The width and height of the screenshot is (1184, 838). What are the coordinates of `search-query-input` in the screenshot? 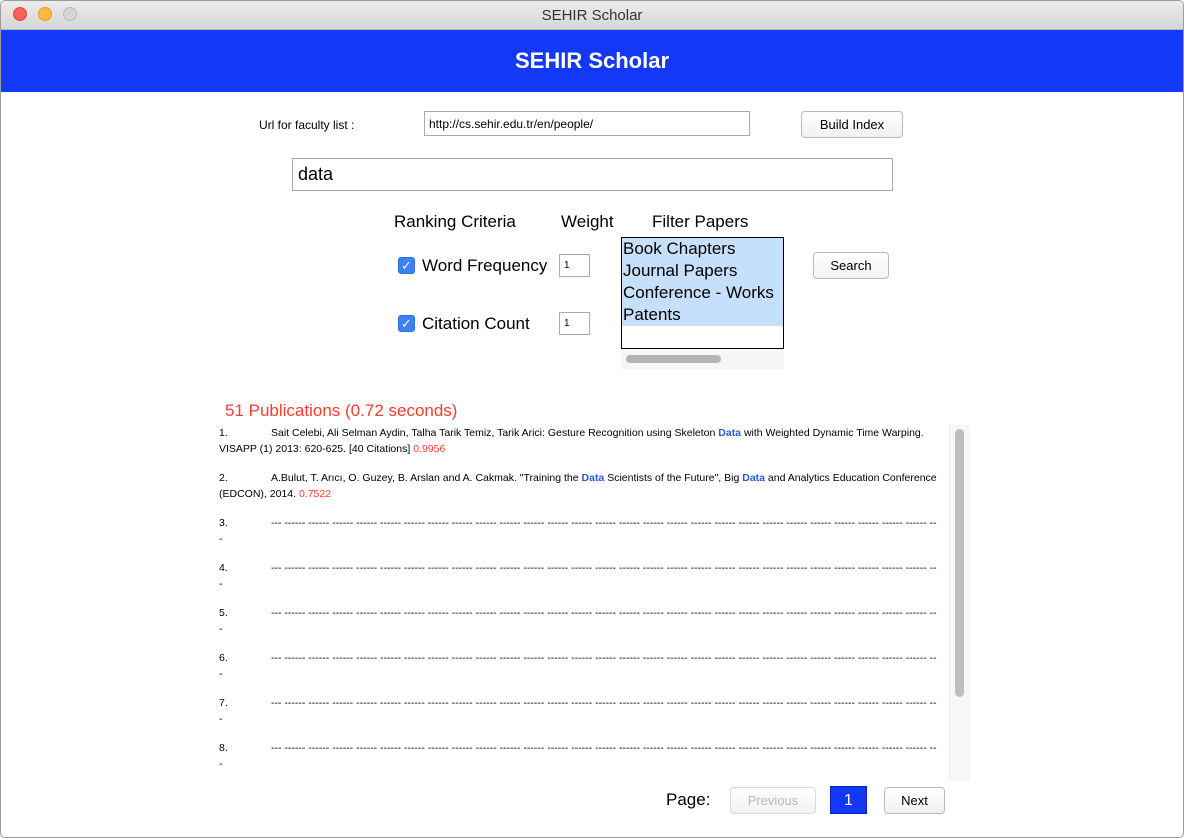 It's located at (592, 174).